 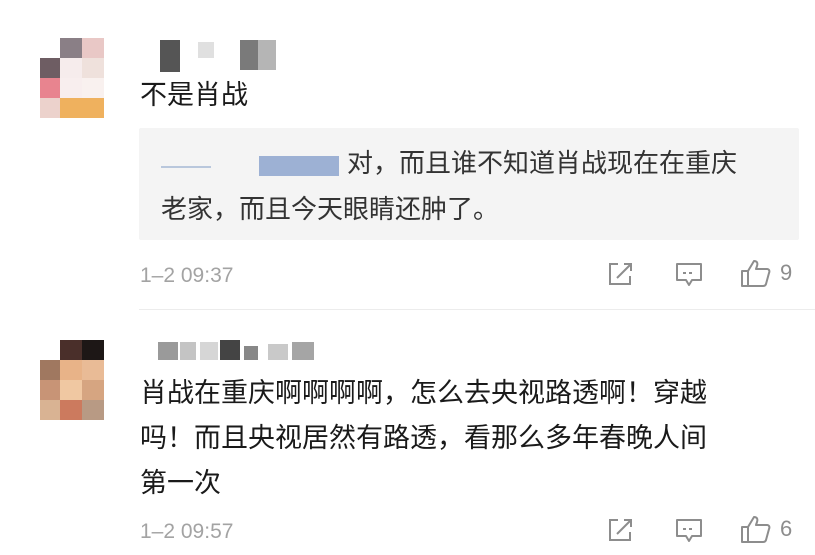 I want to click on timestamp: 1–2 09:57, so click(x=187, y=531).